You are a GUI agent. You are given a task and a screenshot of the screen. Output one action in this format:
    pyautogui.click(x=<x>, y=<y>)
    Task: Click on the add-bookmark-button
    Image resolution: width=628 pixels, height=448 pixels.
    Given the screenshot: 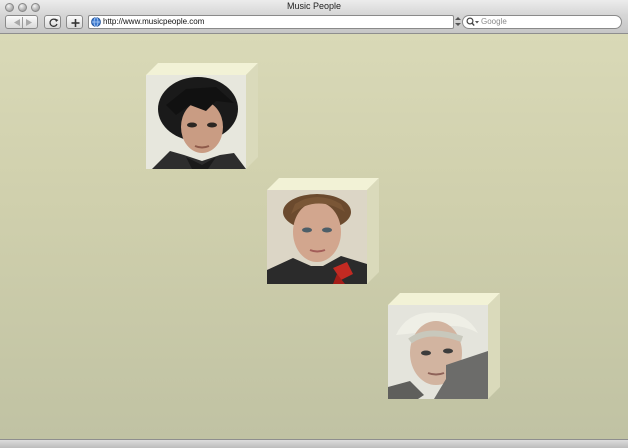 What is the action you would take?
    pyautogui.click(x=74, y=22)
    